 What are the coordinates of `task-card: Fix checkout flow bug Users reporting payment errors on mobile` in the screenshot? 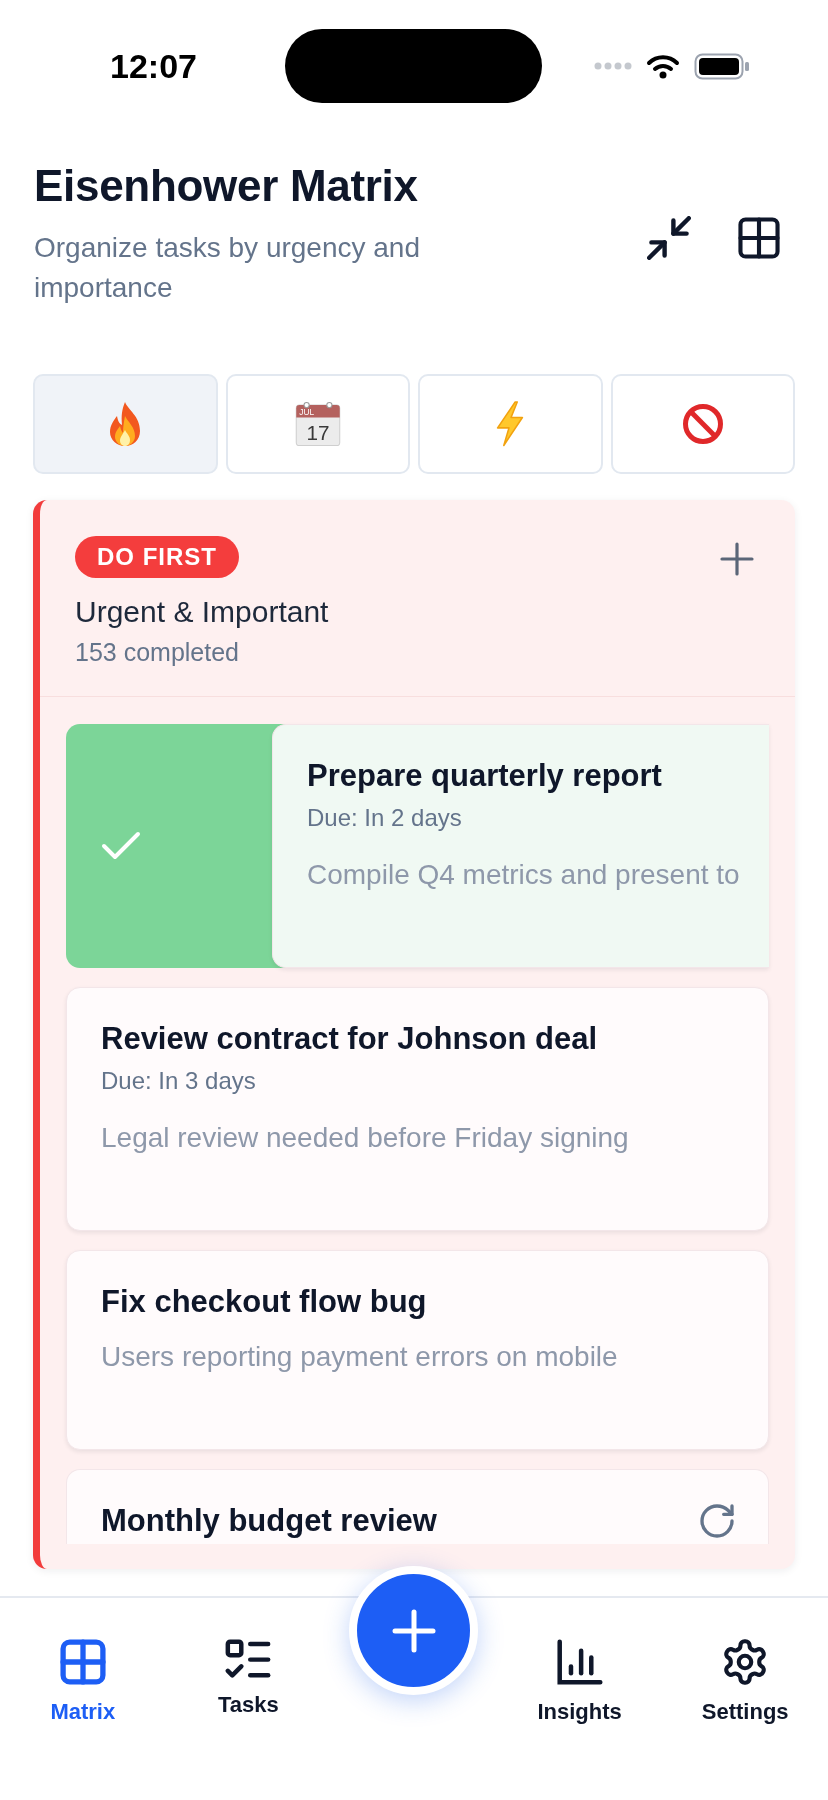 It's located at (417, 1350).